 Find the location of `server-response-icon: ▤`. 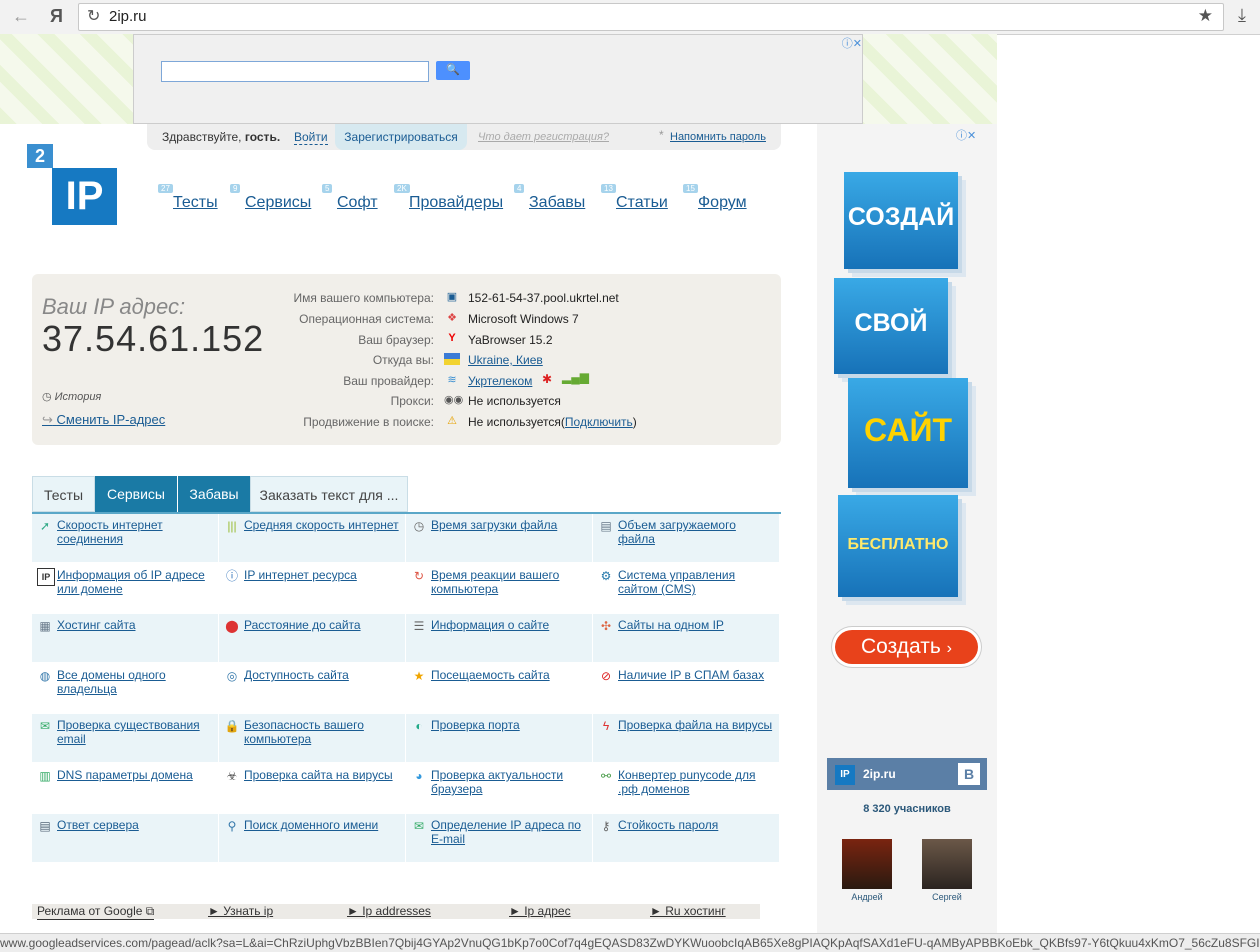

server-response-icon: ▤ is located at coordinates (45, 826).